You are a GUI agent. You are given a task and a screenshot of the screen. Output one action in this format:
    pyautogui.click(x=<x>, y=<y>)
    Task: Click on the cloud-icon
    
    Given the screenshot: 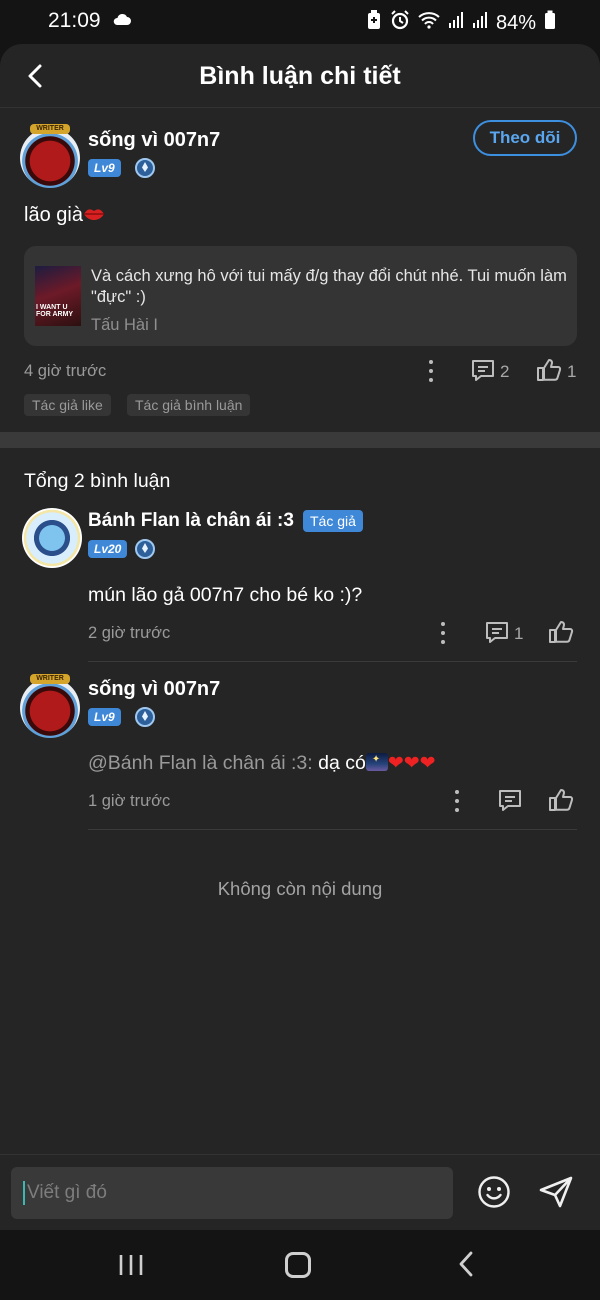 What is the action you would take?
    pyautogui.click(x=122, y=21)
    